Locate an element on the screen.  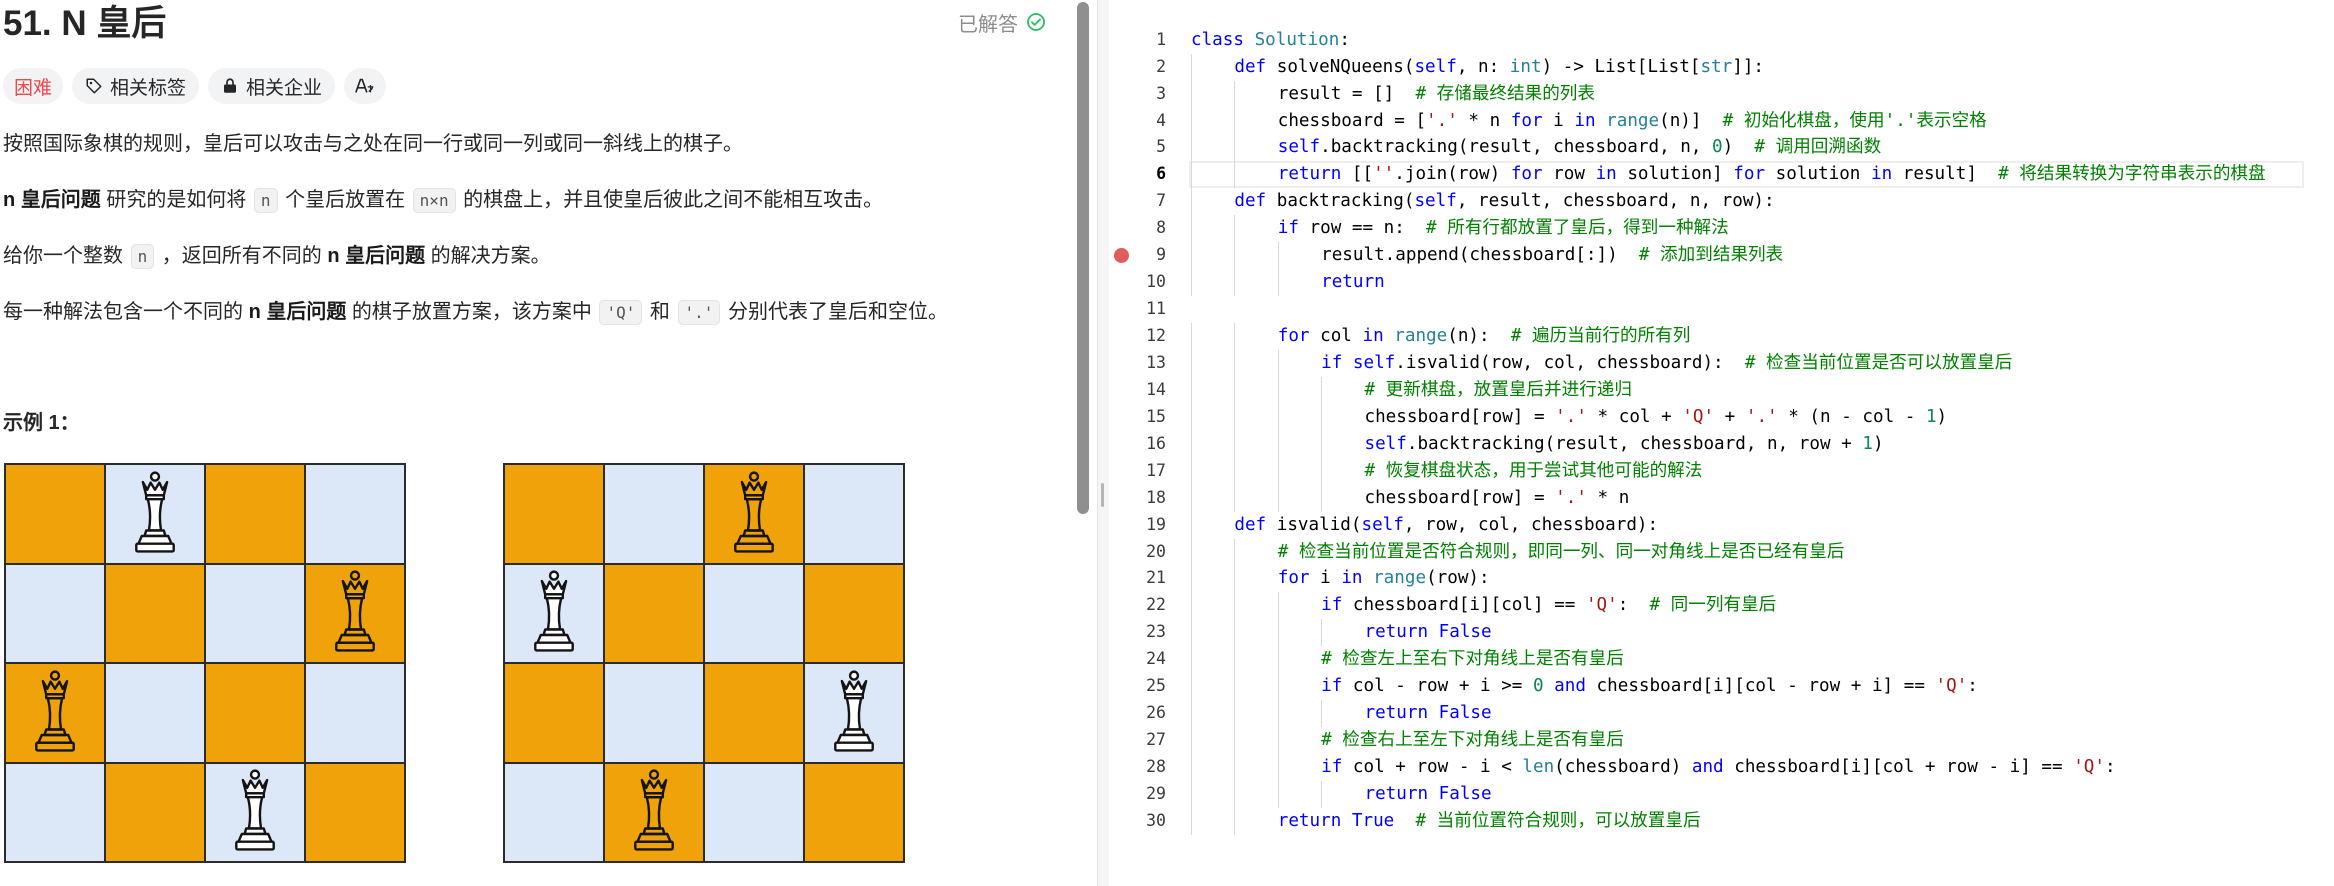
line-number: 24 is located at coordinates (1146, 659).